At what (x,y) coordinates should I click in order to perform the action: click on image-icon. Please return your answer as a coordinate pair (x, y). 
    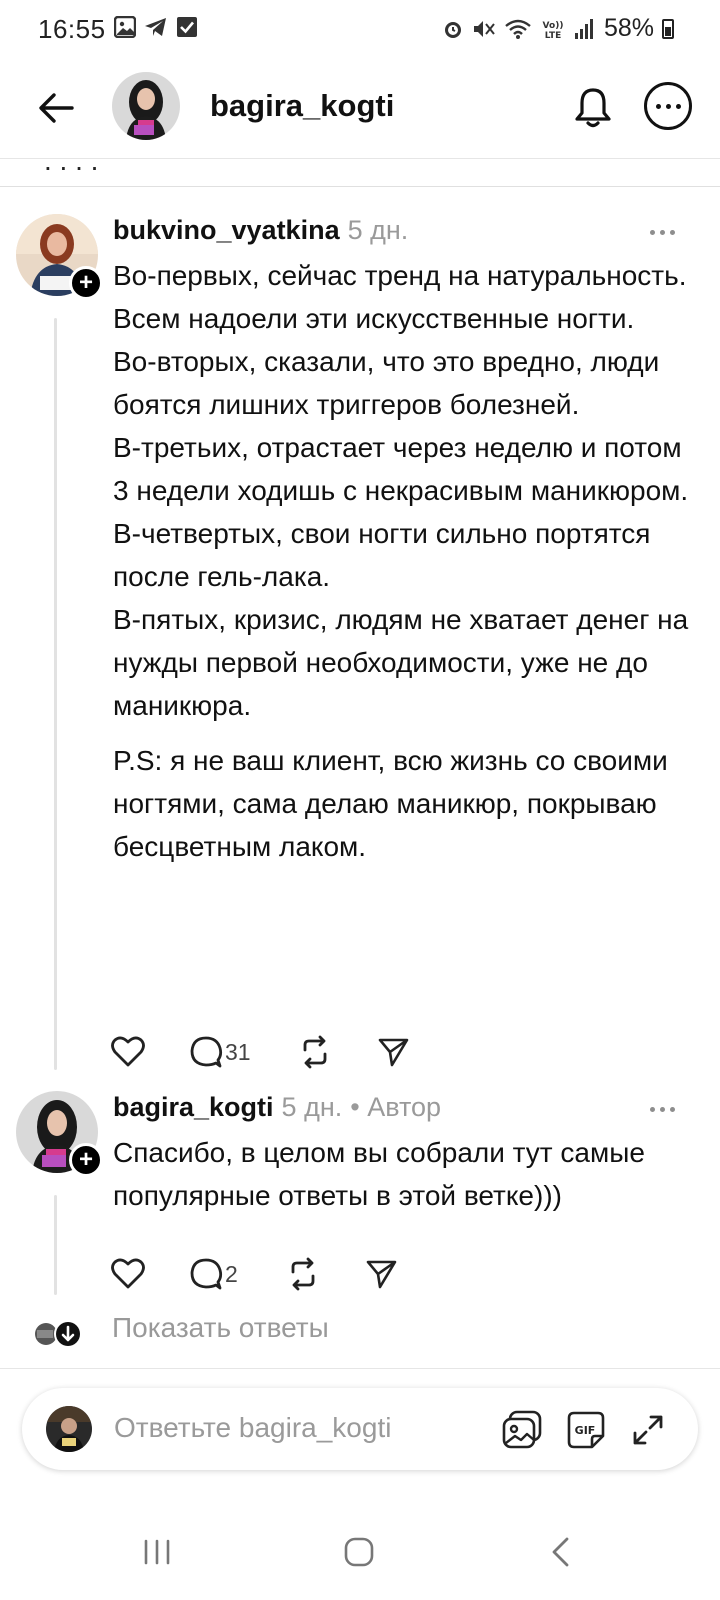
    Looking at the image, I should click on (522, 1429).